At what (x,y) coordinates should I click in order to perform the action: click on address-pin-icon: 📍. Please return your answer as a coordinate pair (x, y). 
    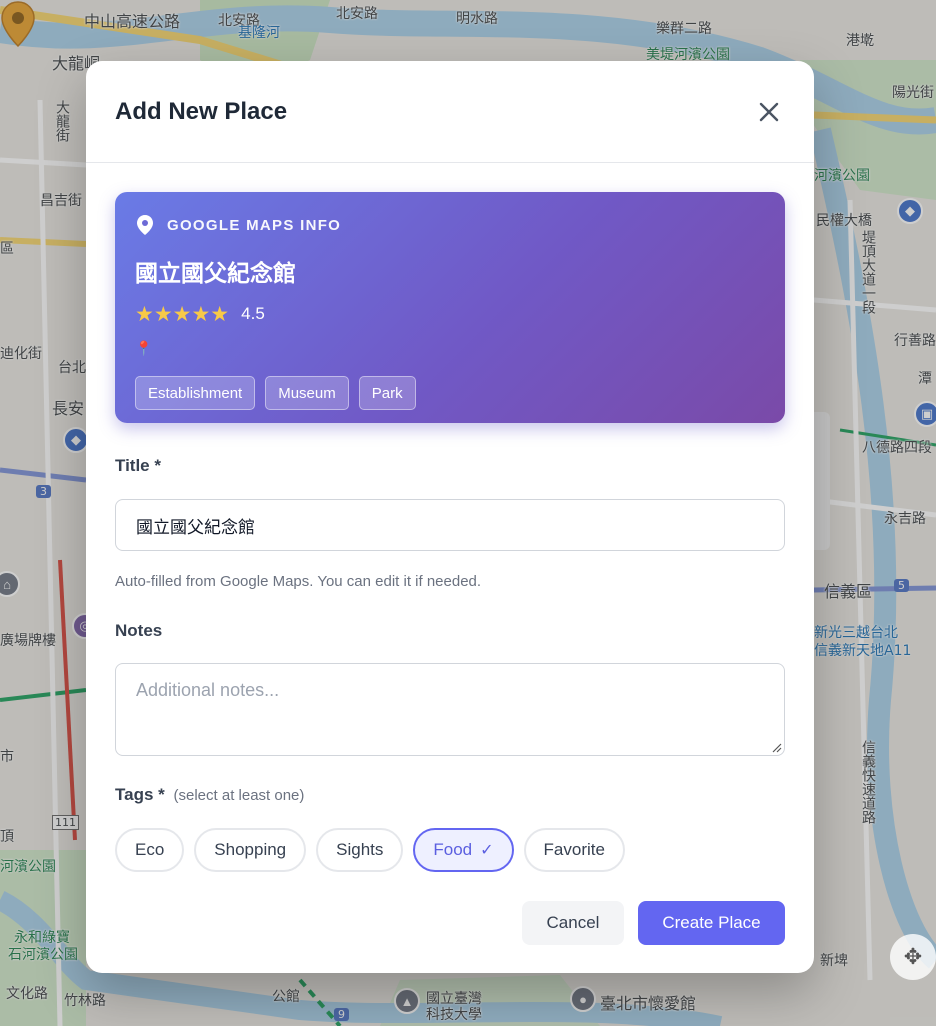
    Looking at the image, I should click on (144, 348).